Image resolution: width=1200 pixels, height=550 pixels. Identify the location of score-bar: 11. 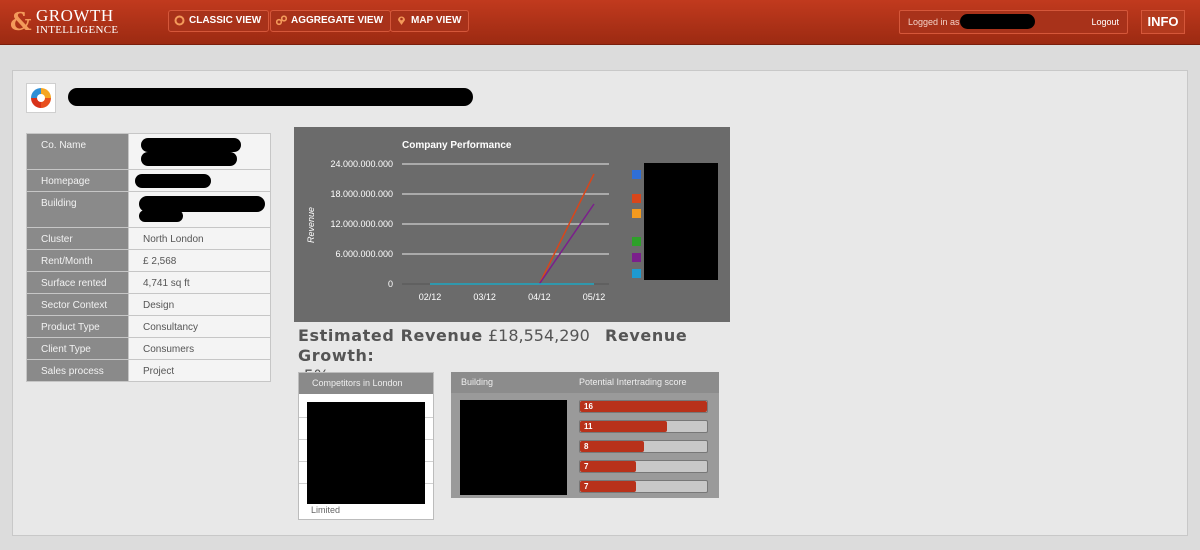
(643, 426).